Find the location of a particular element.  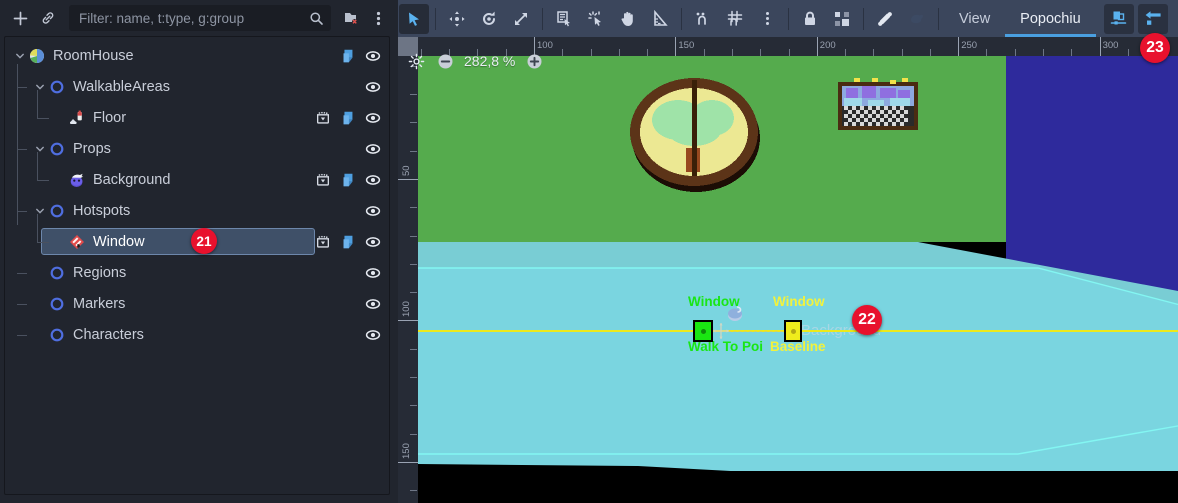

popochiu-menu-button: Popochiu is located at coordinates (1051, 18).